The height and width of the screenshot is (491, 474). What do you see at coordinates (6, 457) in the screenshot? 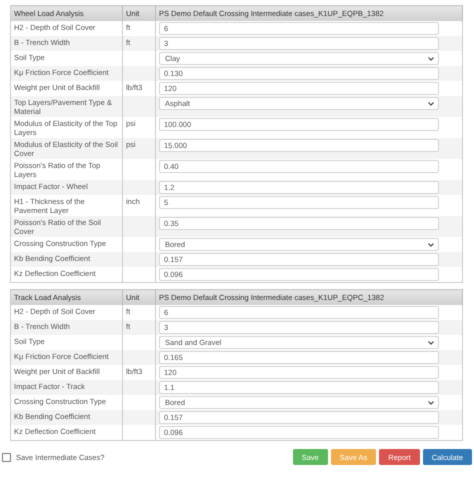
I see `checkbox` at bounding box center [6, 457].